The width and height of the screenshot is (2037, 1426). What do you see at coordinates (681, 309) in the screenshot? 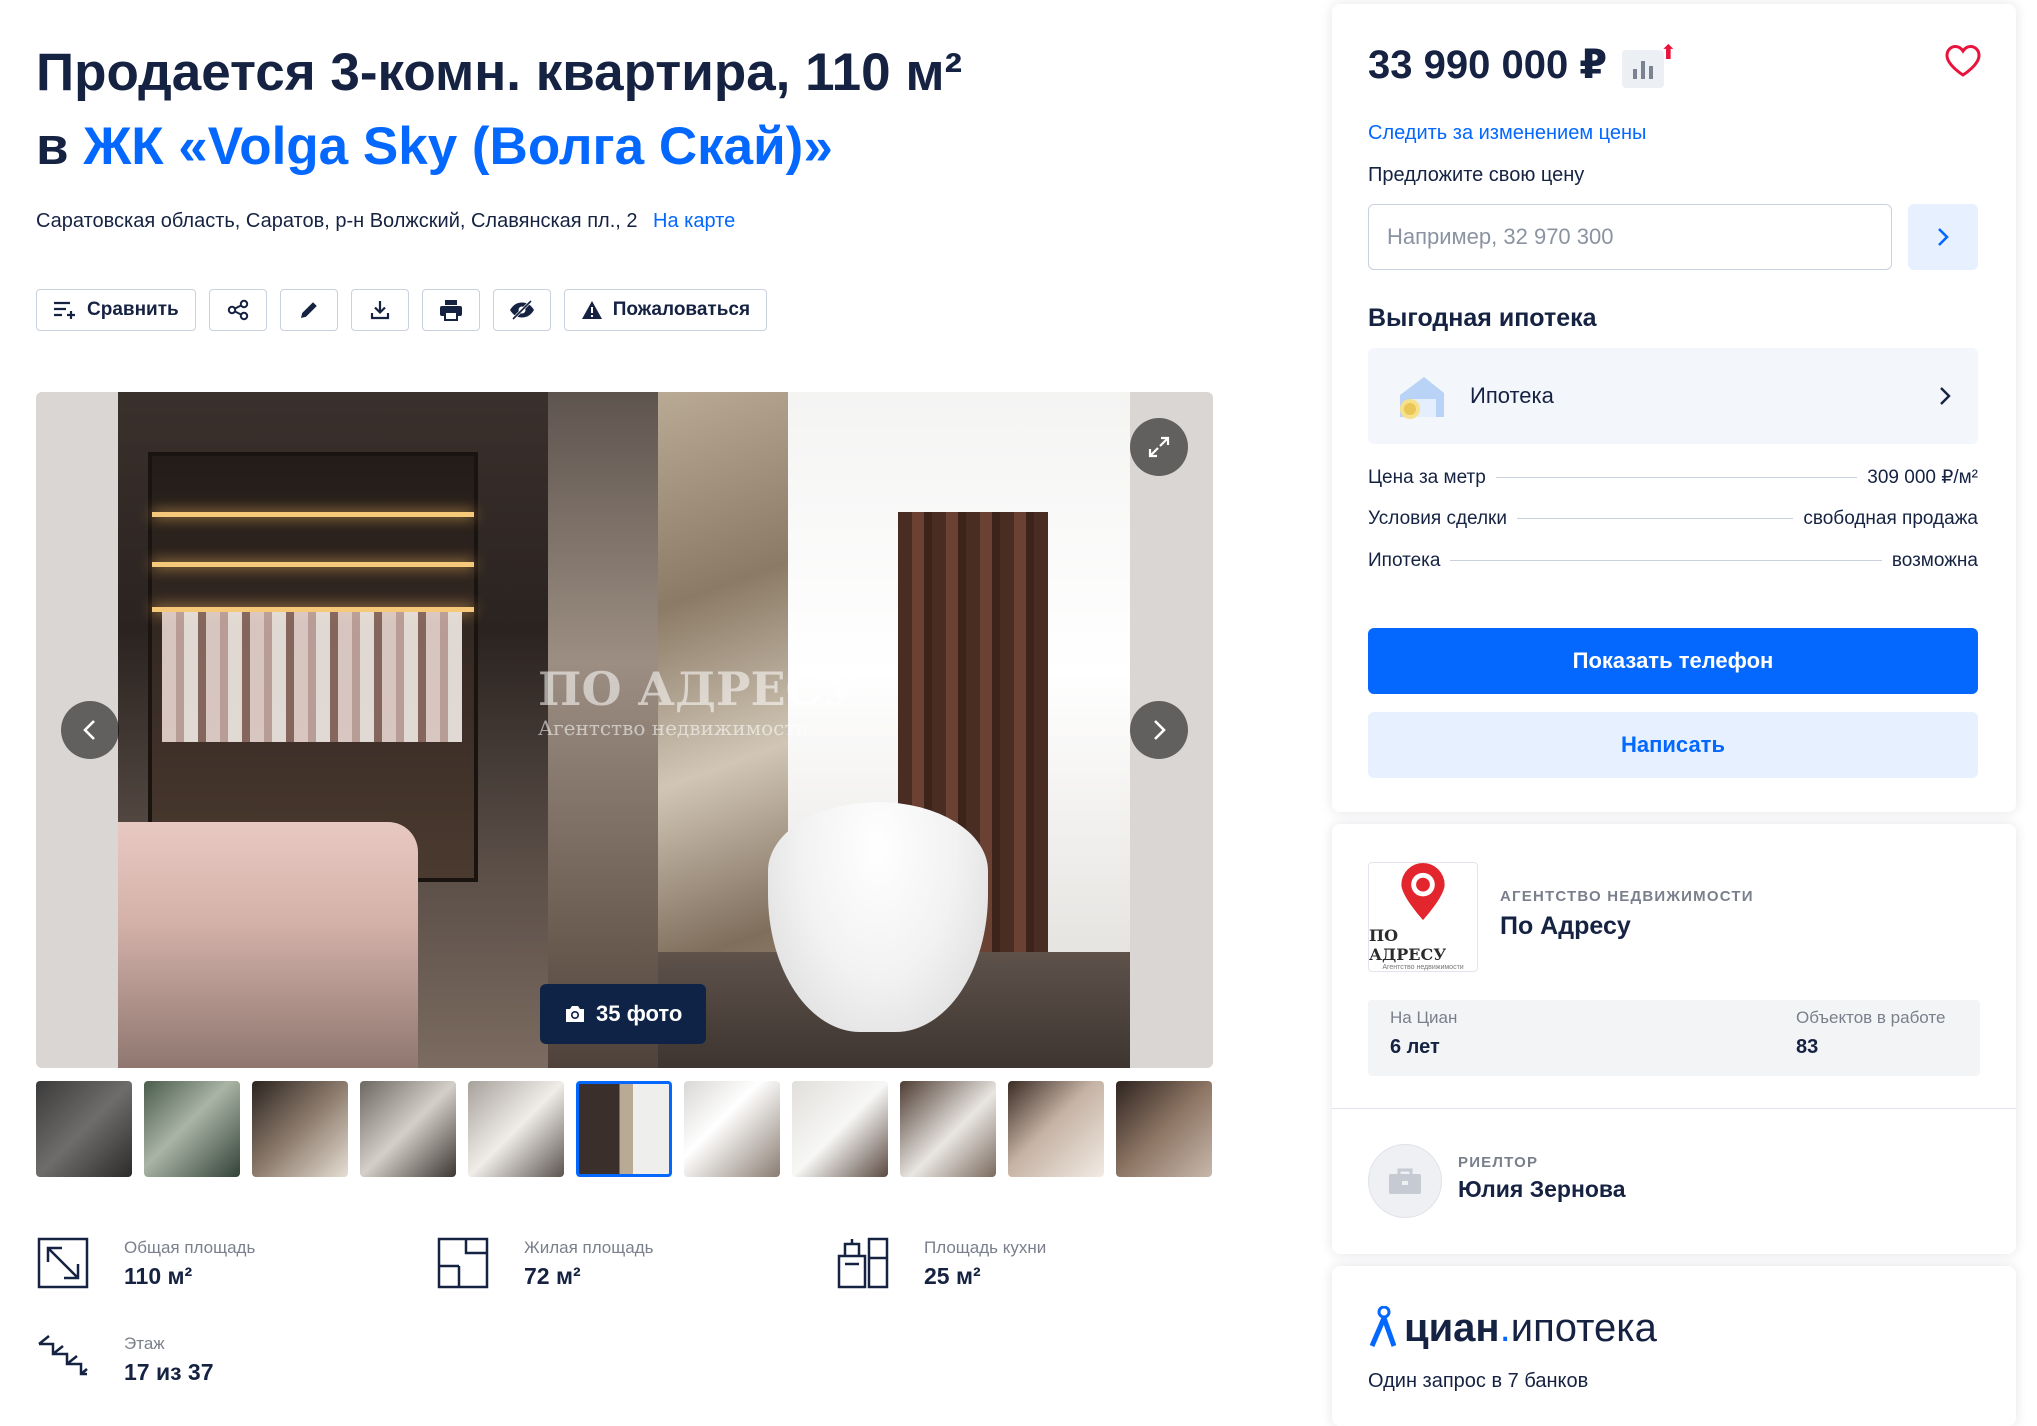
I see `complain-label: Пожаловаться` at bounding box center [681, 309].